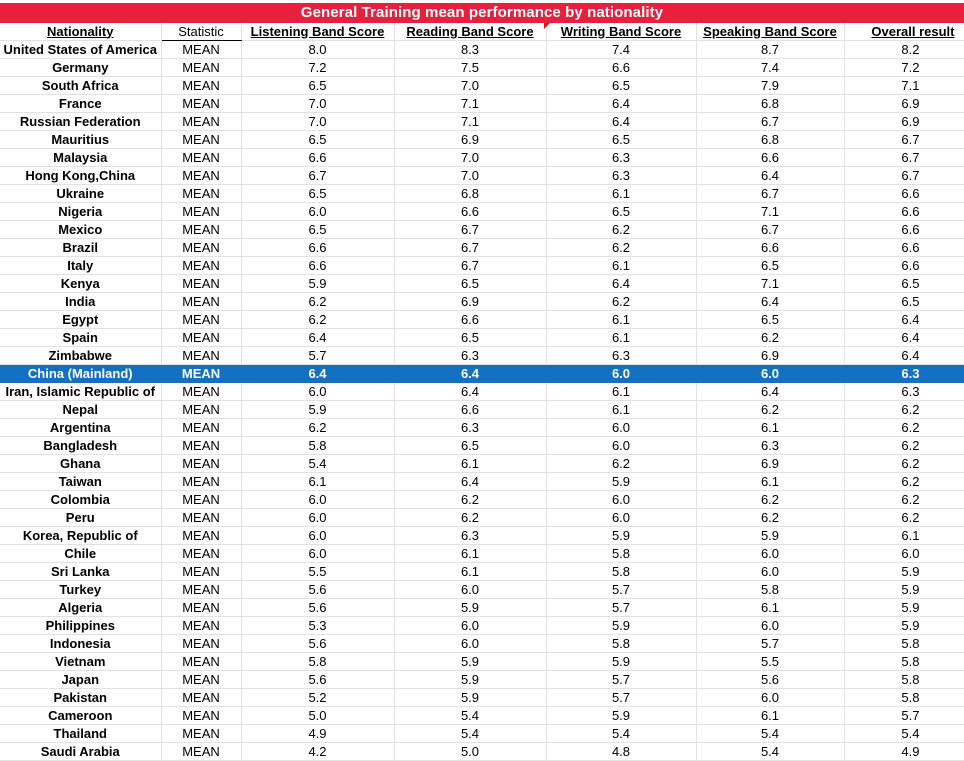 The width and height of the screenshot is (964, 761). What do you see at coordinates (81, 319) in the screenshot?
I see `cell-nationality: Egypt` at bounding box center [81, 319].